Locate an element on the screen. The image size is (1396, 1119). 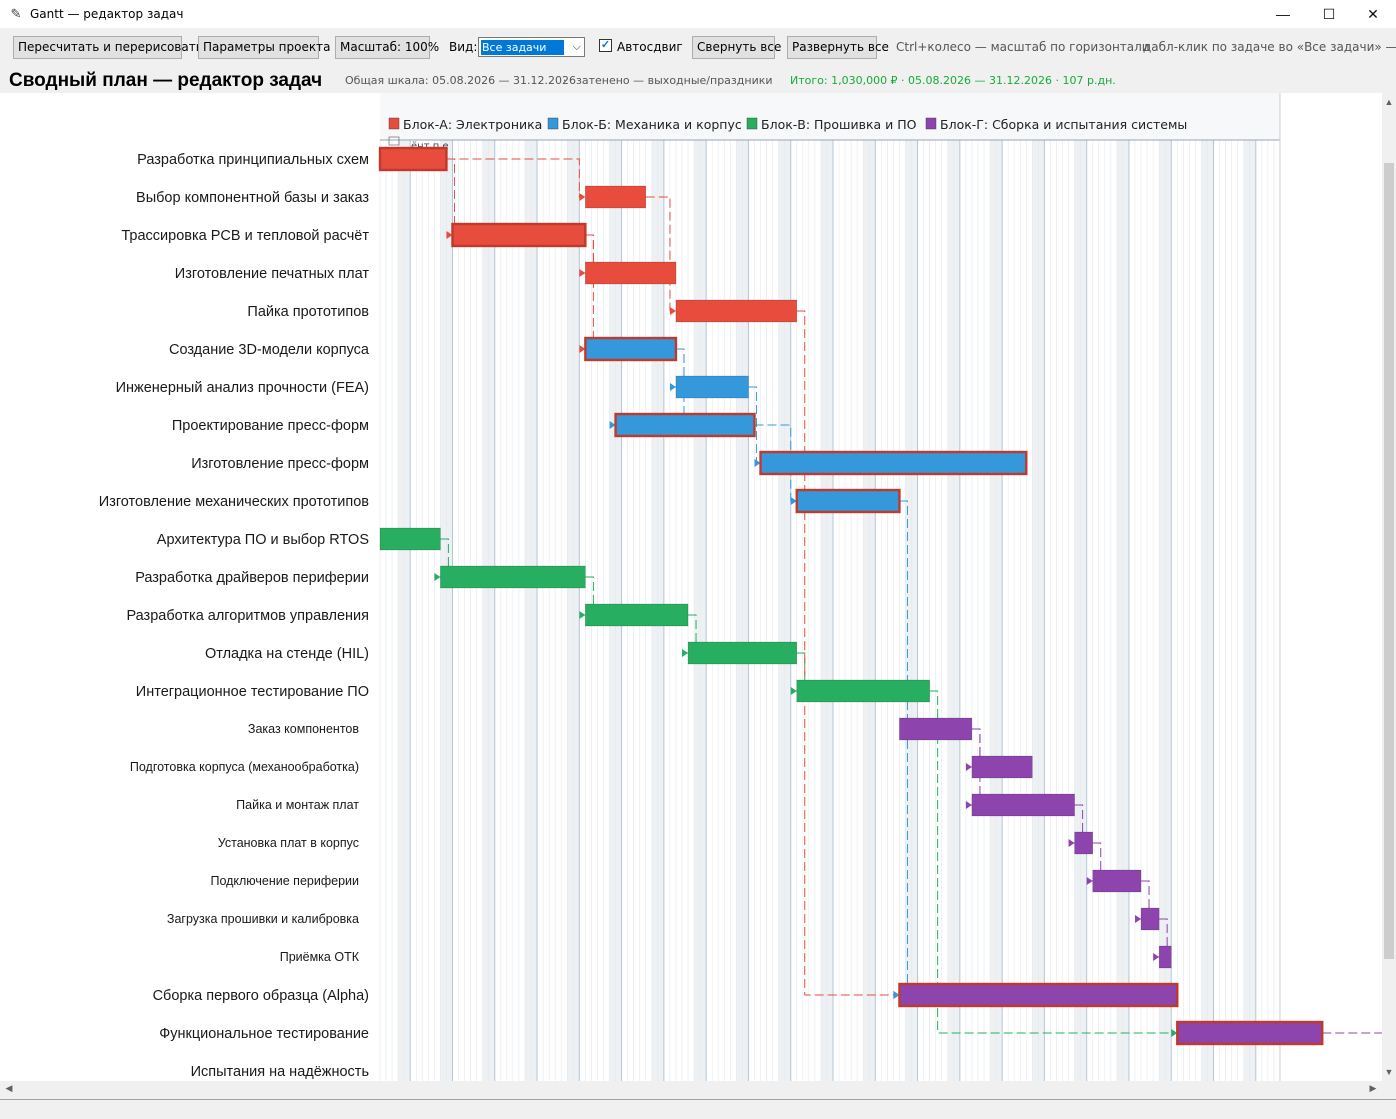
task-label: Сборка первого образца (Alpha) is located at coordinates (261, 996).